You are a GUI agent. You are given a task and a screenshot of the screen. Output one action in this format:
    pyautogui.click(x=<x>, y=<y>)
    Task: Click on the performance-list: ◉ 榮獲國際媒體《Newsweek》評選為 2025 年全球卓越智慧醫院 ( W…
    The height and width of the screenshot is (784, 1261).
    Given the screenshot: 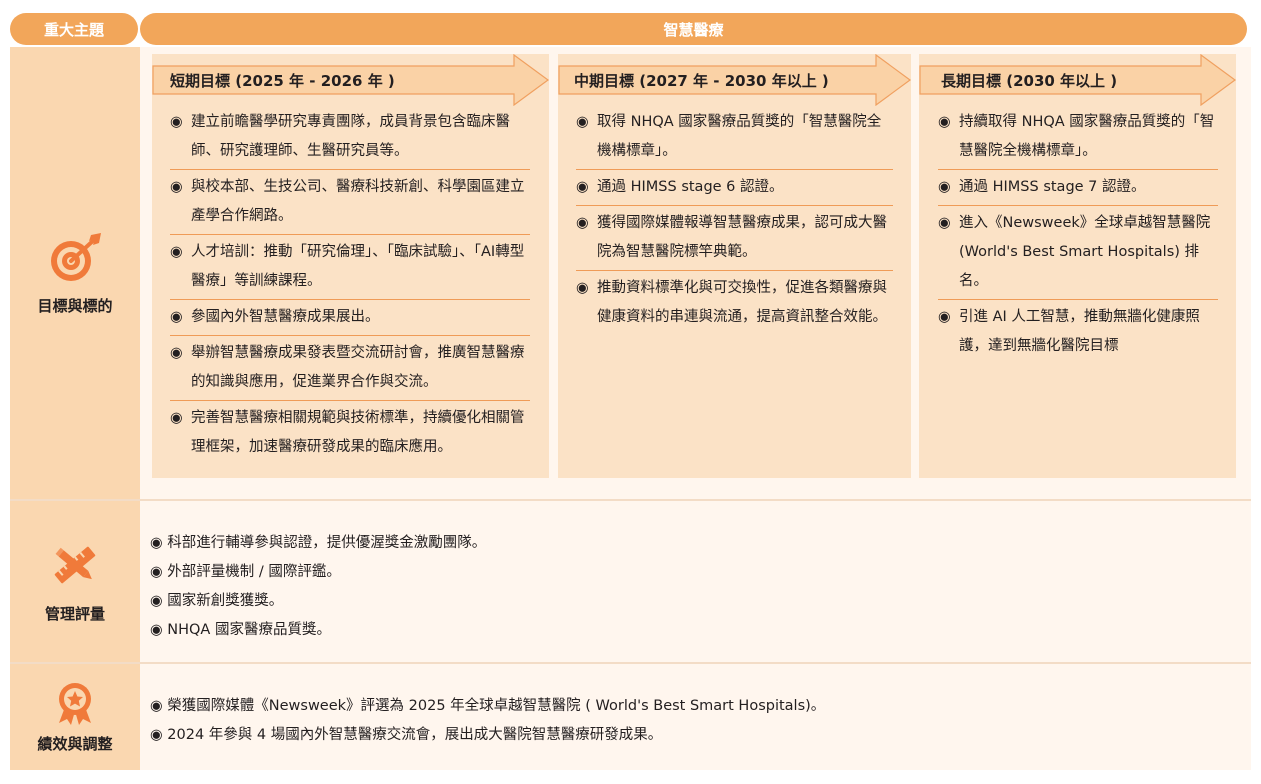 What is the action you would take?
    pyautogui.click(x=487, y=721)
    